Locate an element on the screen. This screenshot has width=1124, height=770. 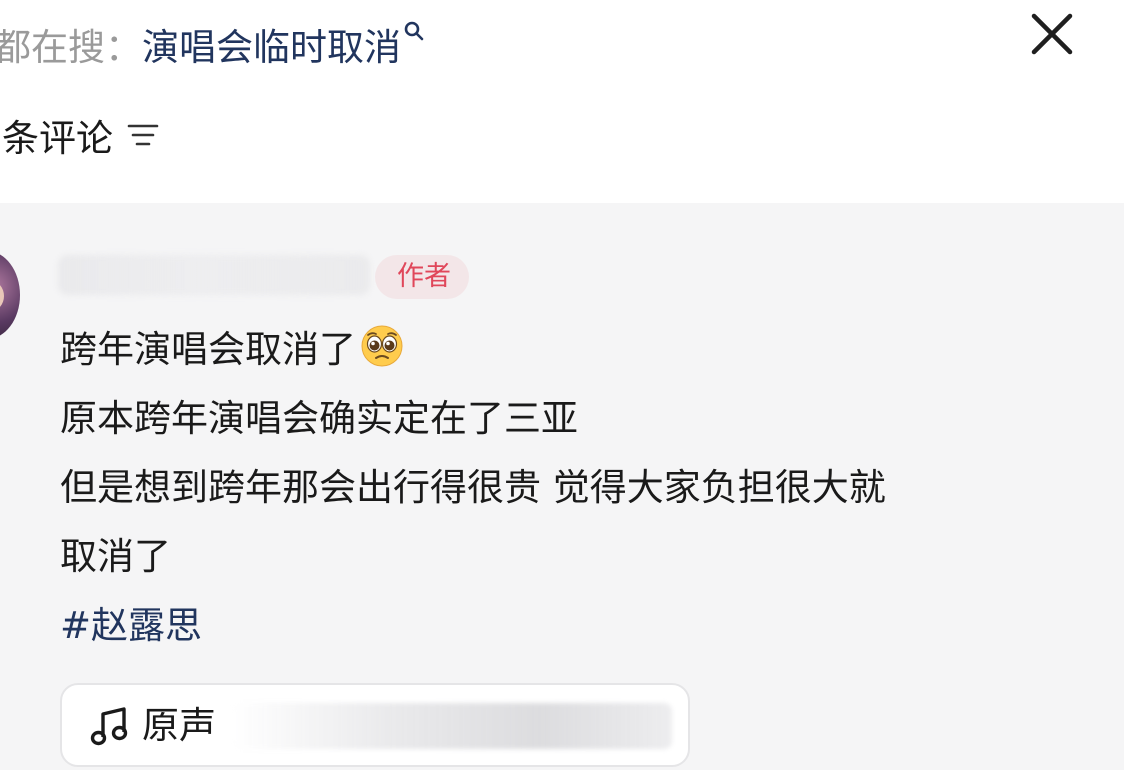
comments-header: 条评论 is located at coordinates (80, 135).